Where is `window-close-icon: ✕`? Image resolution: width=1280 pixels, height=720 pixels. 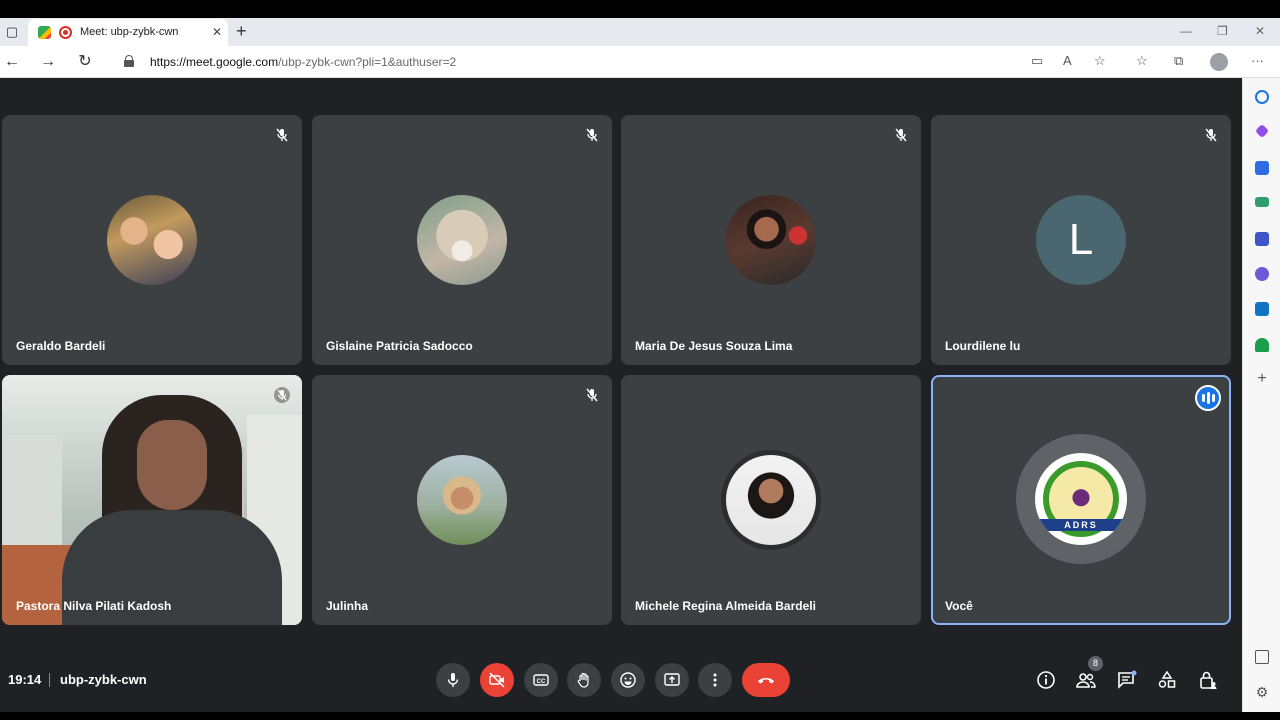
window-close-icon: ✕ is located at coordinates (1260, 31).